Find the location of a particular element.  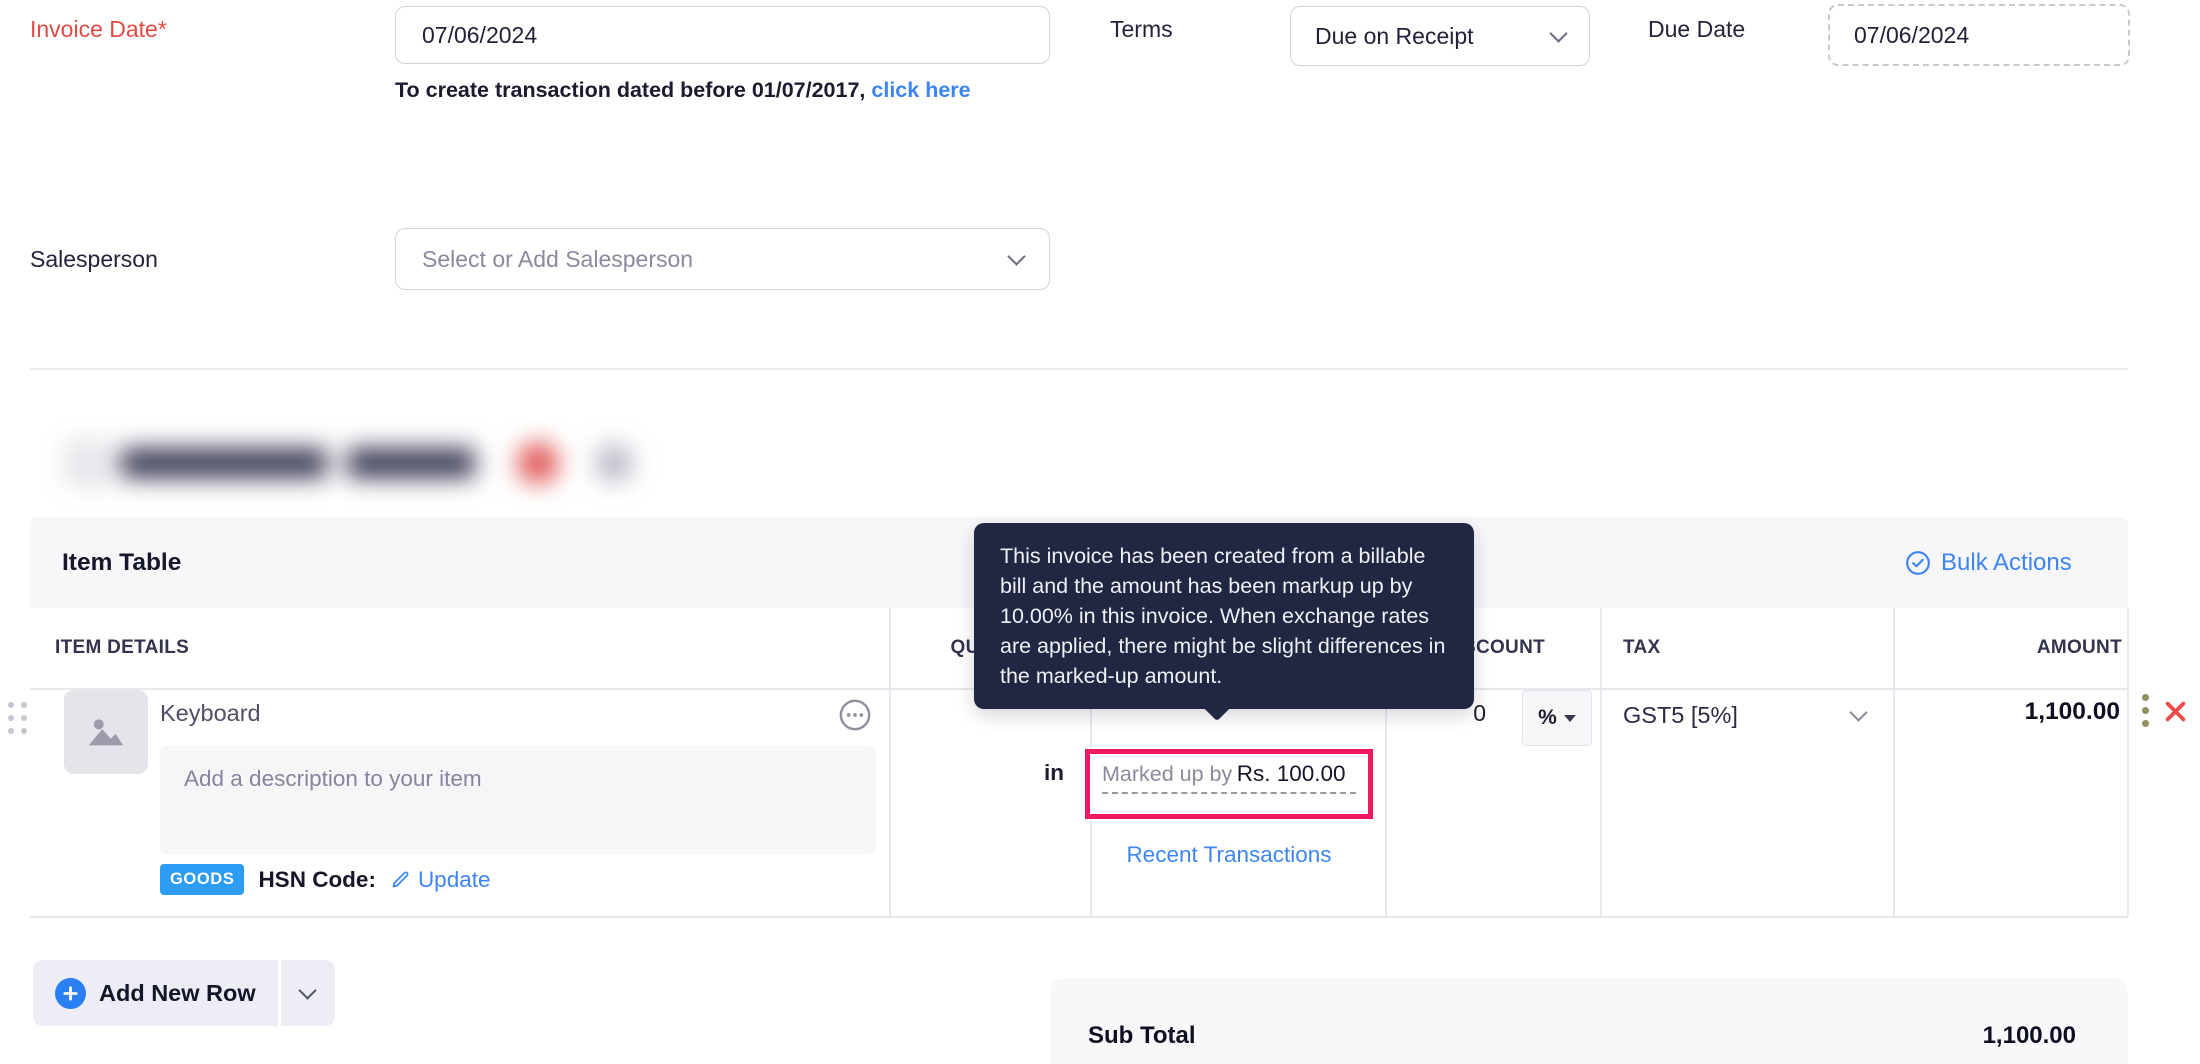

photo-icon is located at coordinates (106, 732).